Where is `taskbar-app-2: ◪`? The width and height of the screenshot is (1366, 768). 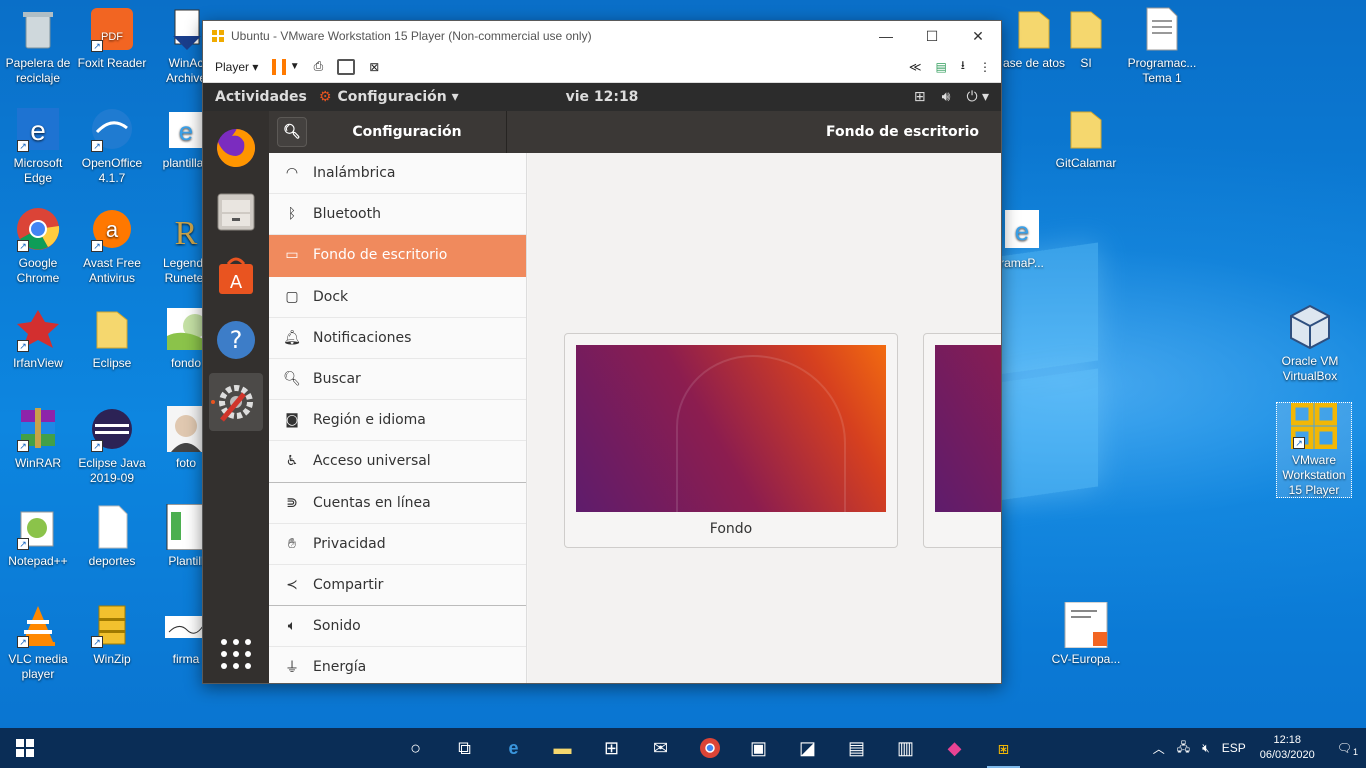
taskbar-app-2: ◪ is located at coordinates (807, 748).